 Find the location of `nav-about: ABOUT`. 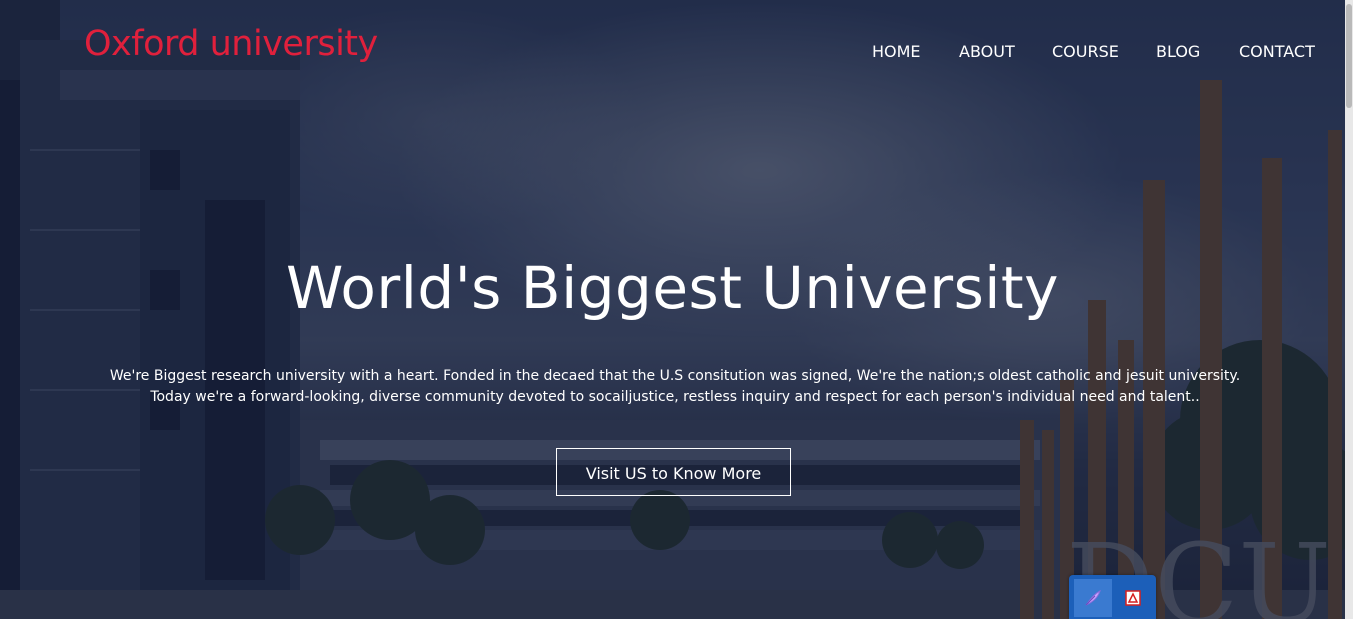

nav-about: ABOUT is located at coordinates (987, 51).